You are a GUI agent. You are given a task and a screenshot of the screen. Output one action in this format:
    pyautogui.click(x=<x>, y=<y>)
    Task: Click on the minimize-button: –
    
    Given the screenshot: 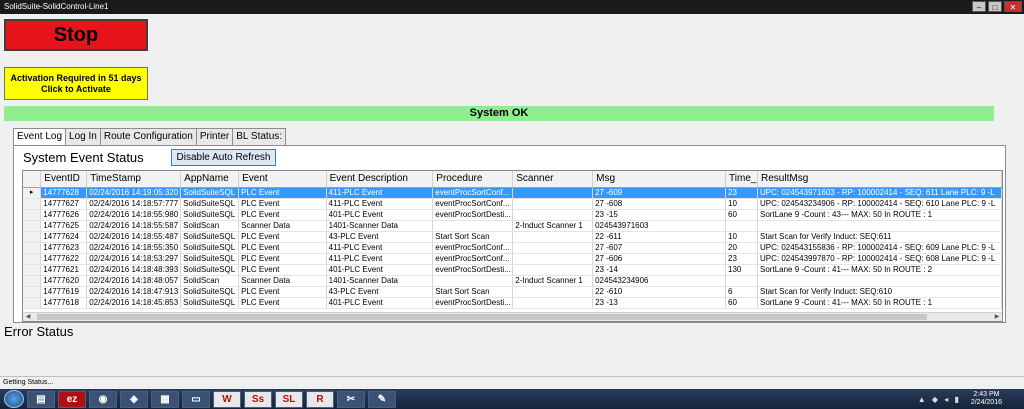 What is the action you would take?
    pyautogui.click(x=979, y=6)
    